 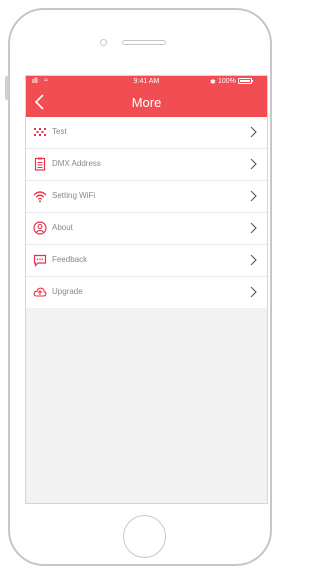 I want to click on menu-item-setting-wifi: Setting WiFi, so click(x=146, y=197).